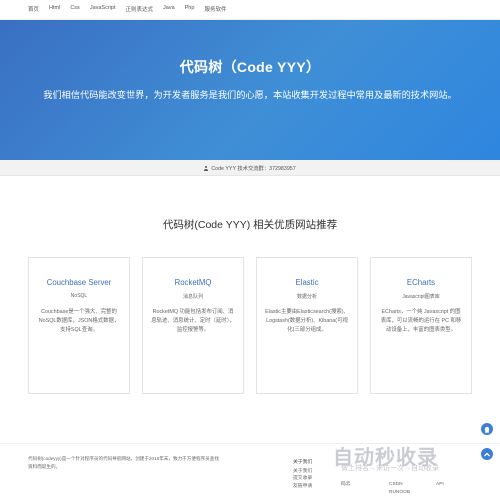  What do you see at coordinates (253, 169) in the screenshot?
I see `qq-group-text: Code YYY 技术交流群：372983957` at bounding box center [253, 169].